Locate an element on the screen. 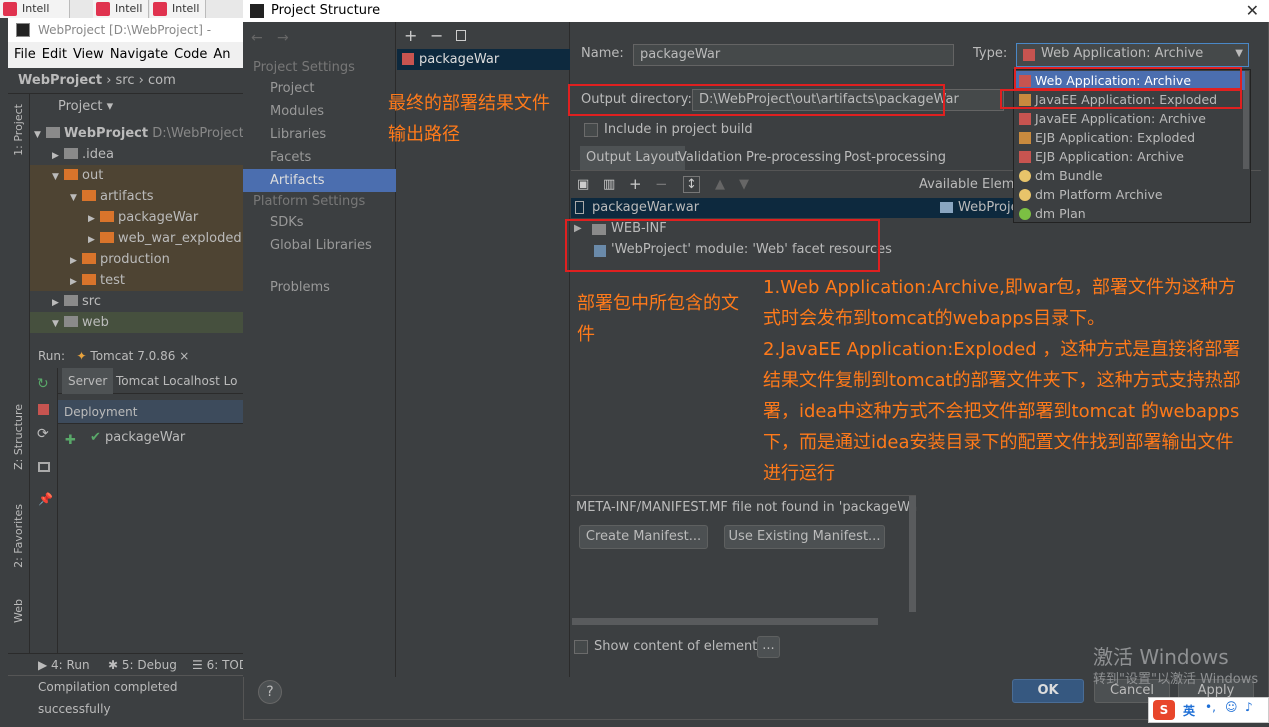 This screenshot has height=727, width=1269. nav-libraries: Libraries is located at coordinates (319, 134).